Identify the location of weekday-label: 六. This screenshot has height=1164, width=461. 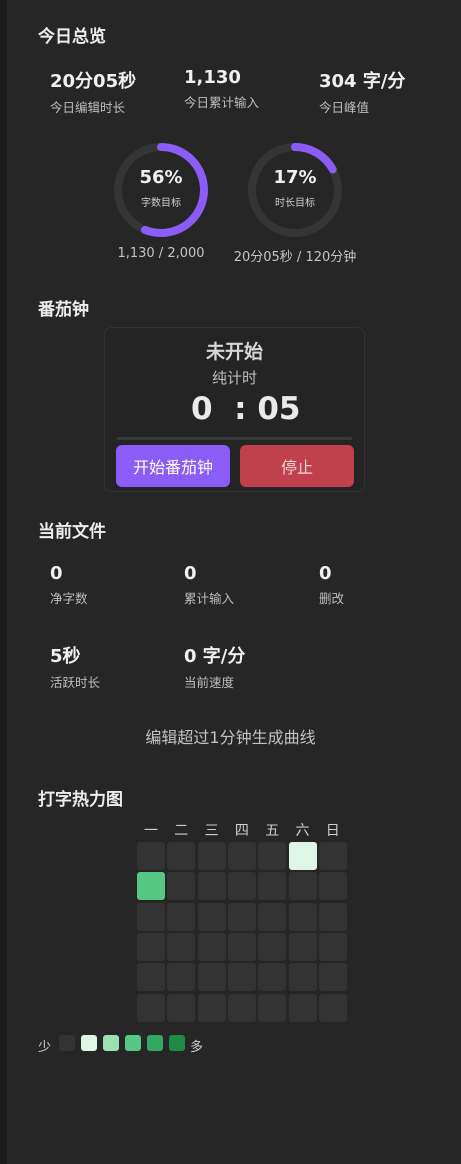
(302, 831).